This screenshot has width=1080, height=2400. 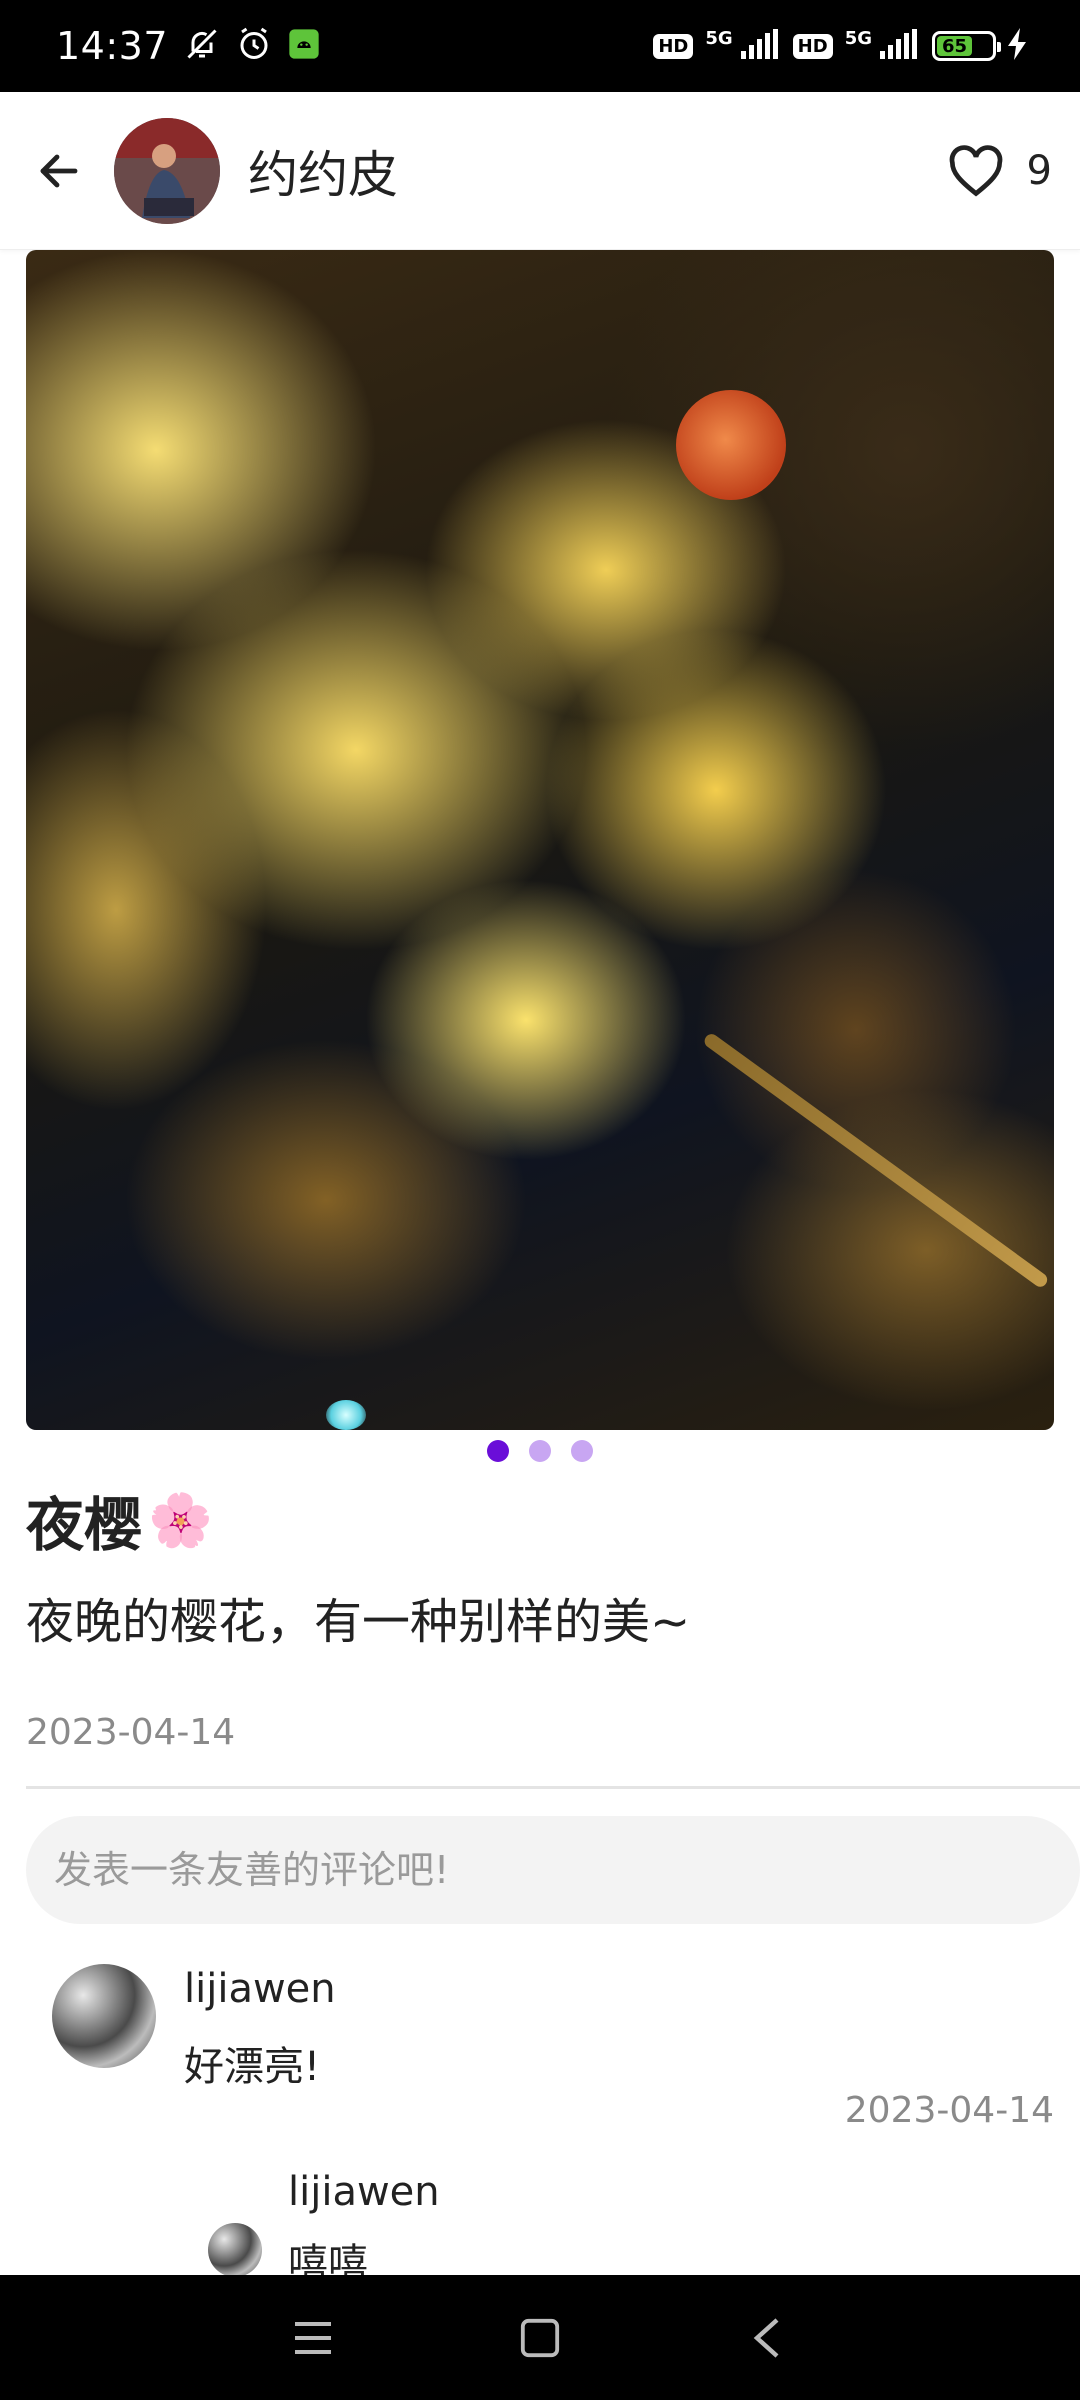 What do you see at coordinates (1039, 170) in the screenshot?
I see `like-count: 9` at bounding box center [1039, 170].